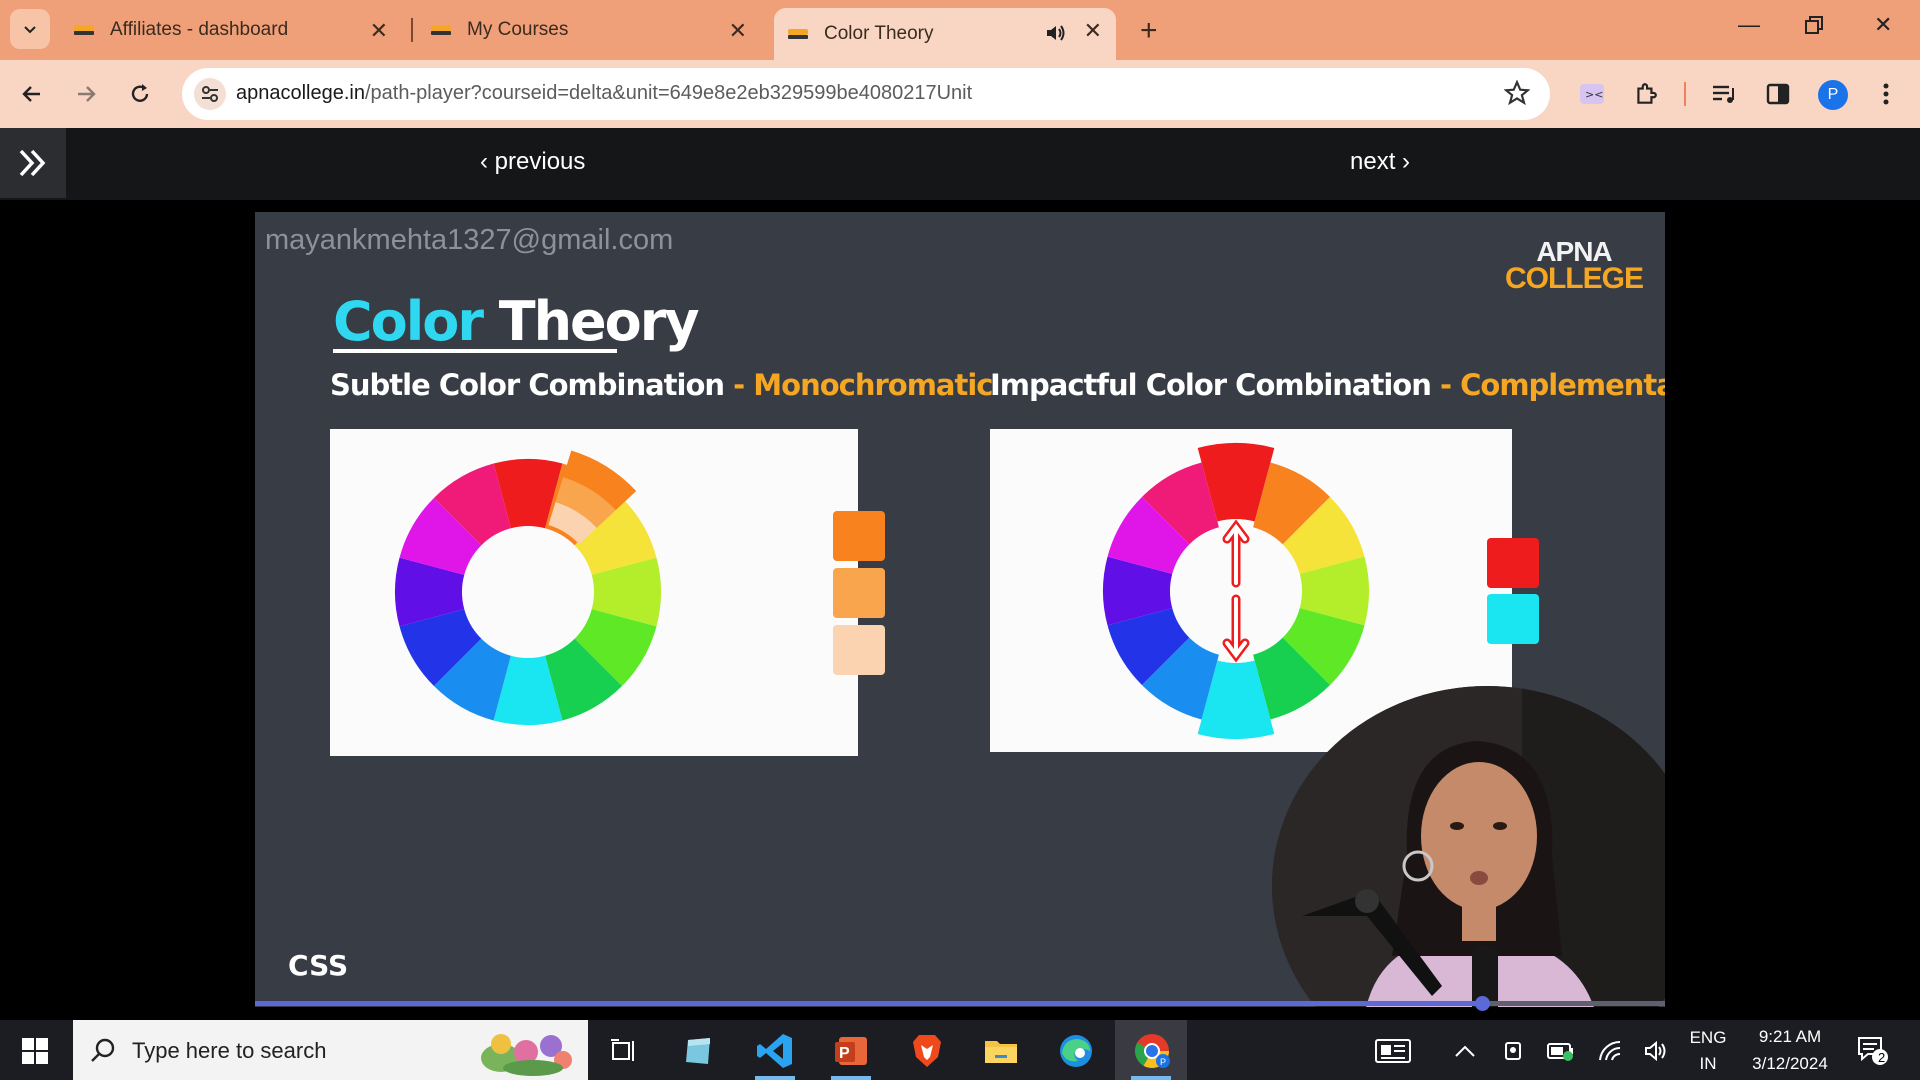 The height and width of the screenshot is (1080, 1920). Describe the element at coordinates (1482, 1003) in the screenshot. I see `progress-scrubber` at that location.